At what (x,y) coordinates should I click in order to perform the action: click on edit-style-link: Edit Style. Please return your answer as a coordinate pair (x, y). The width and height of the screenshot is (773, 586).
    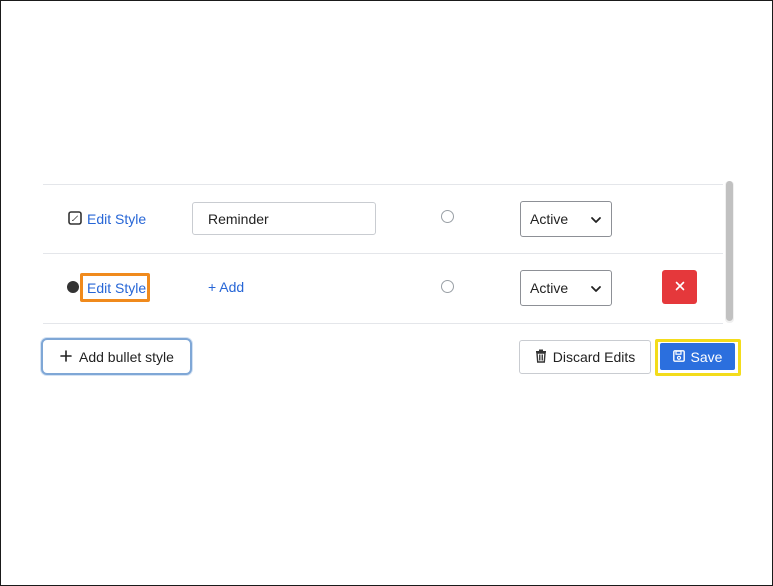
    Looking at the image, I should click on (116, 219).